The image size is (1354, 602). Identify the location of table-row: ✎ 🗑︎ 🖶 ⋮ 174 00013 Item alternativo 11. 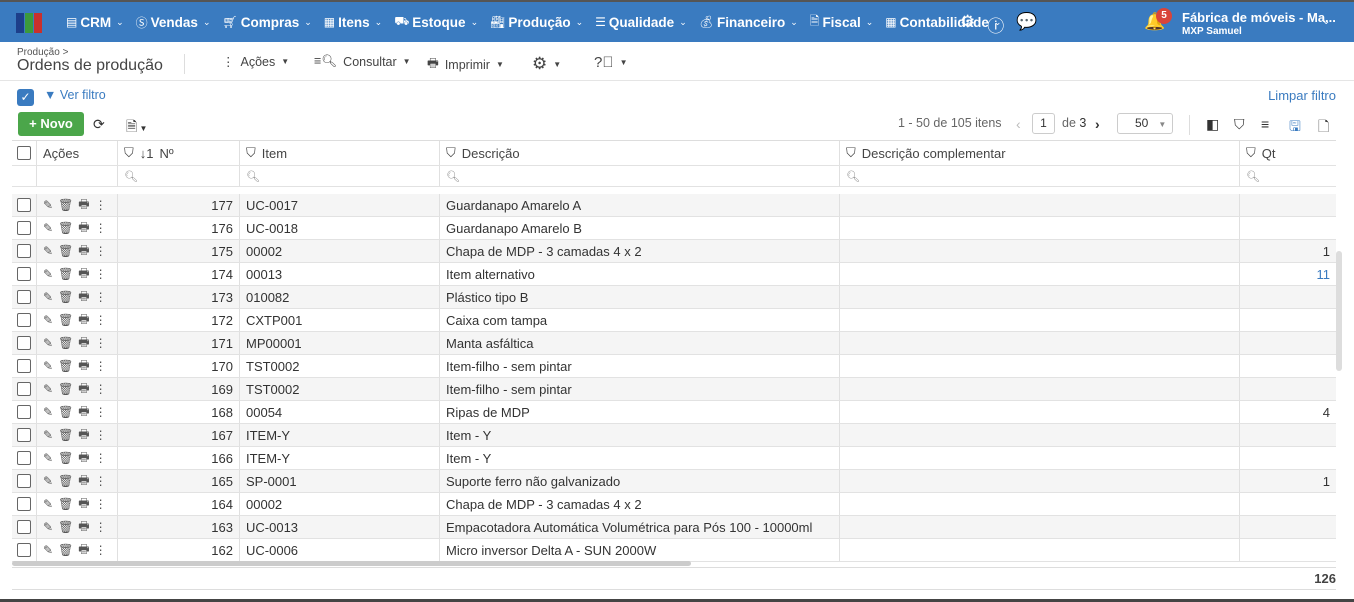
(674, 274).